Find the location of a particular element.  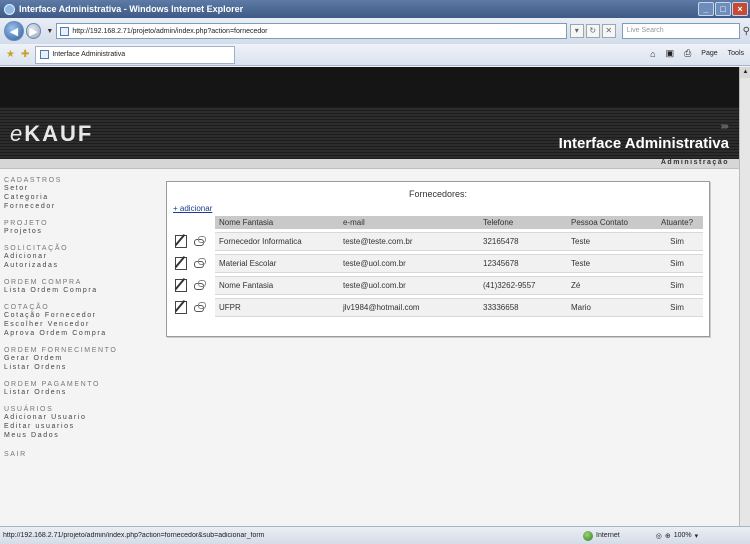

menu-item: Projetos is located at coordinates (76, 231).